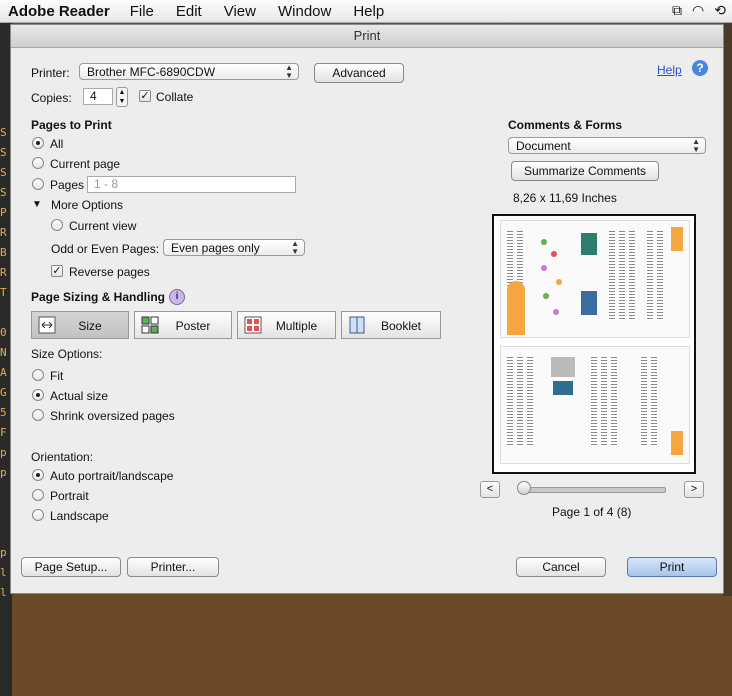  What do you see at coordinates (105, 249) in the screenshot?
I see `odd-even-label: Odd or Even Pages:` at bounding box center [105, 249].